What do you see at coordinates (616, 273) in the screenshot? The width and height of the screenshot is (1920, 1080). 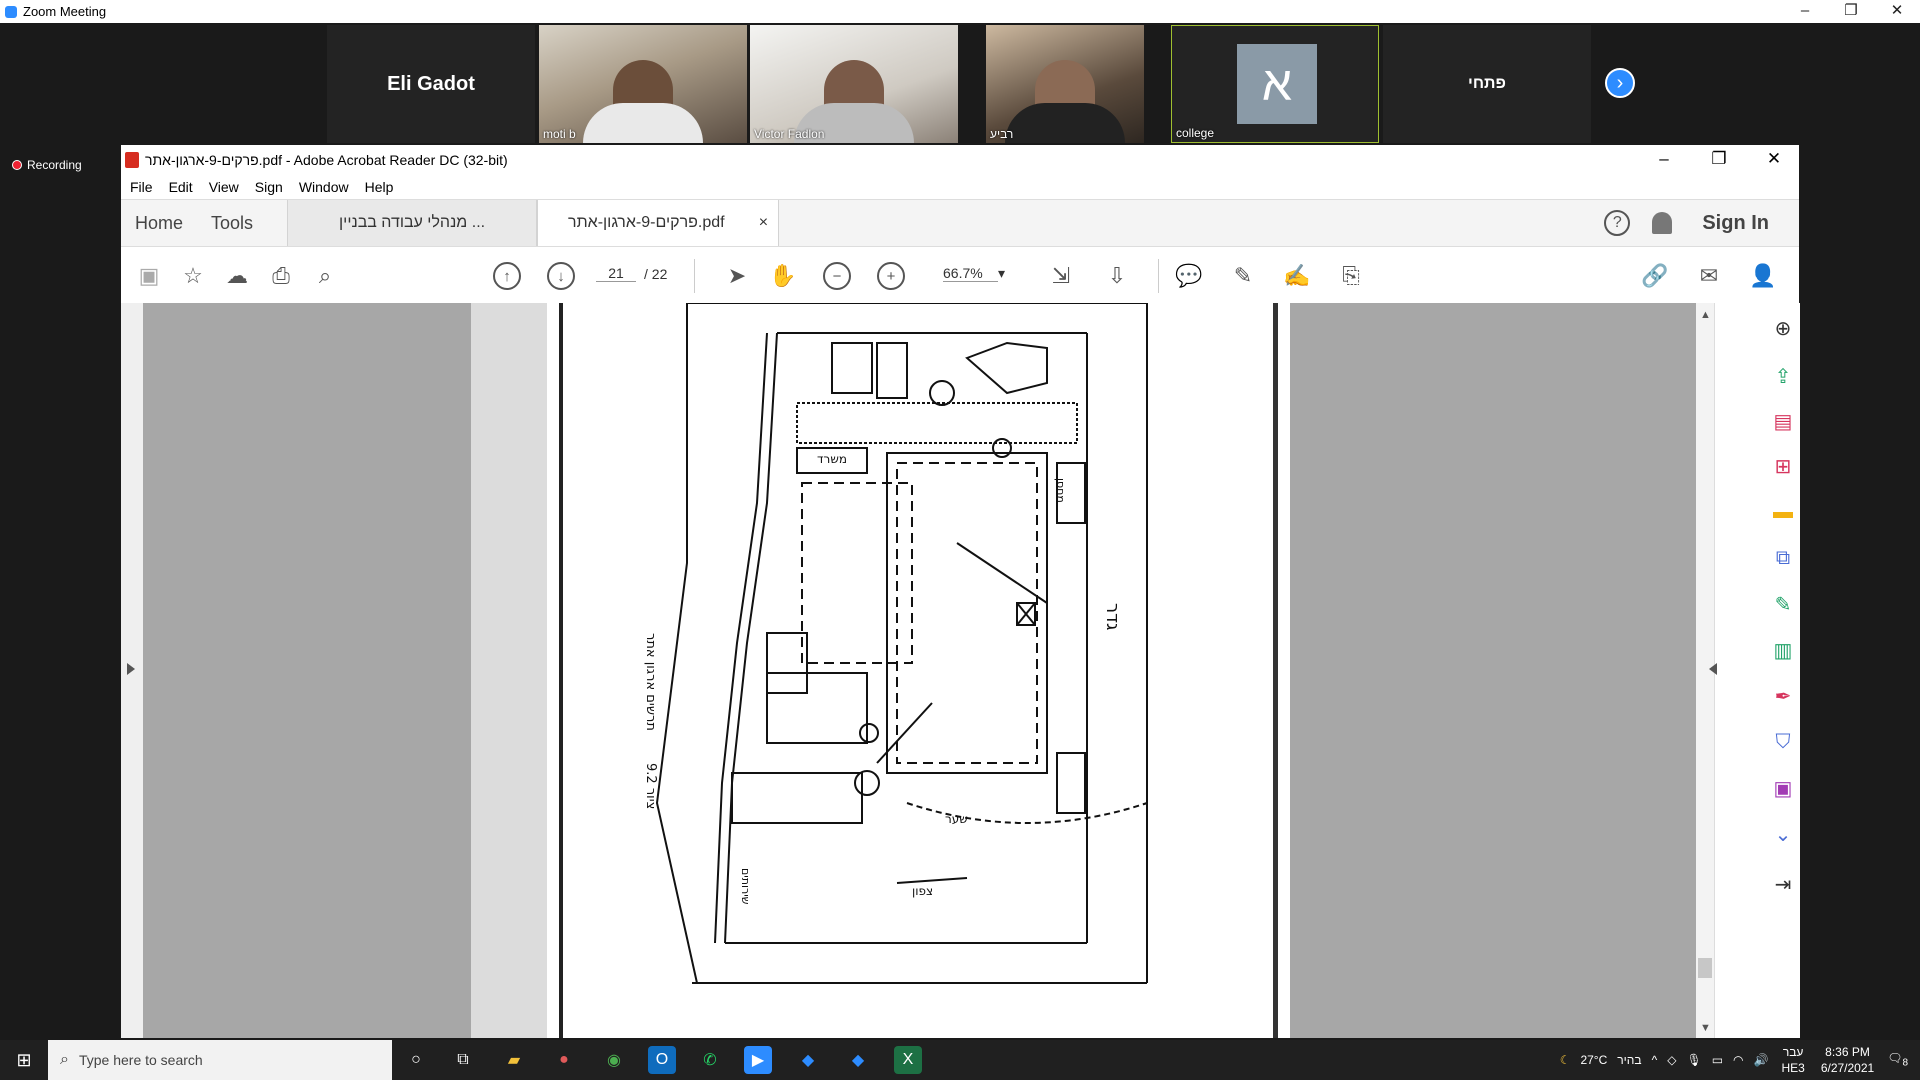 I see `page-number-input: 21` at bounding box center [616, 273].